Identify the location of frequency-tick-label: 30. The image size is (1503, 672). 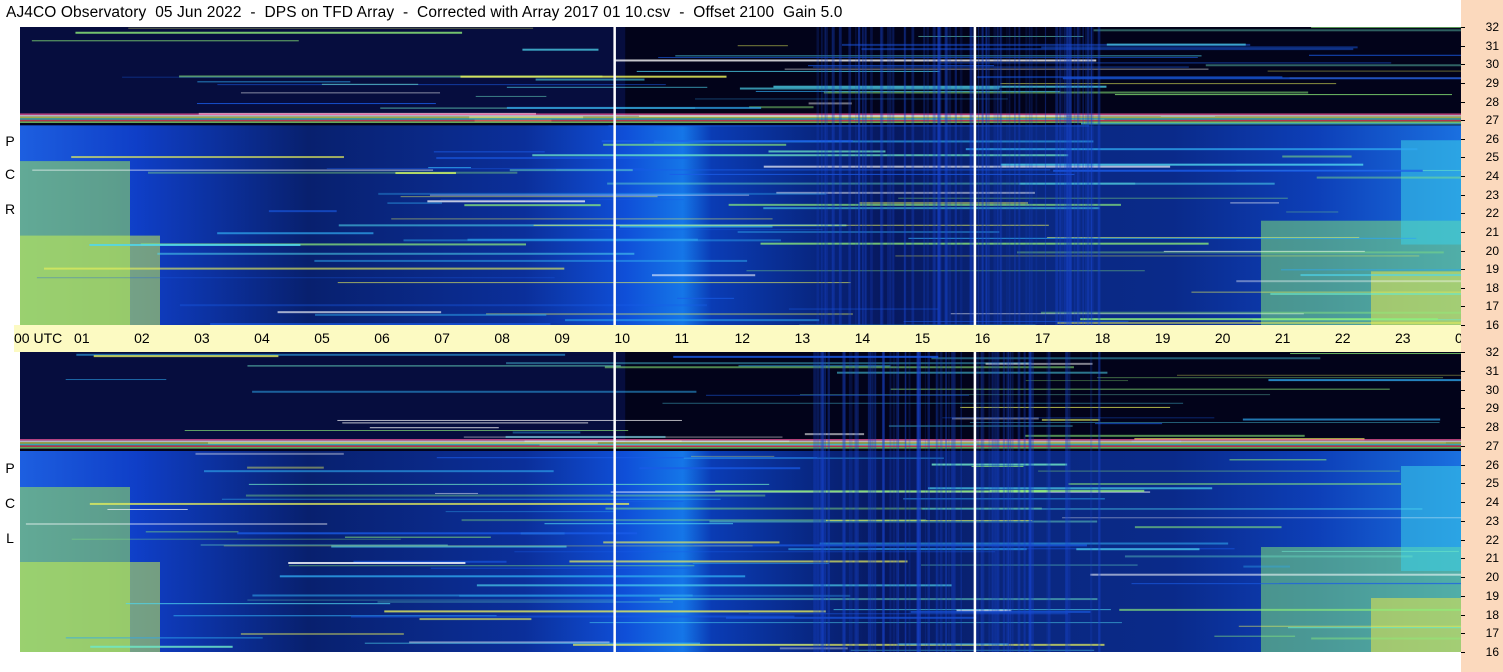
(1492, 64).